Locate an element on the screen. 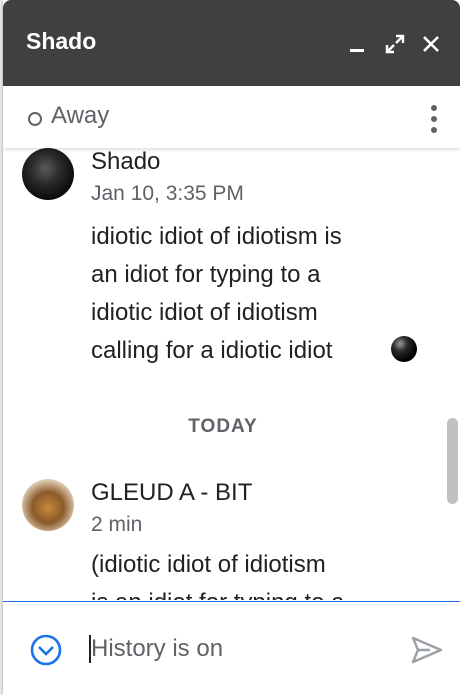 The height and width of the screenshot is (695, 460). minimize-icon is located at coordinates (358, 44).